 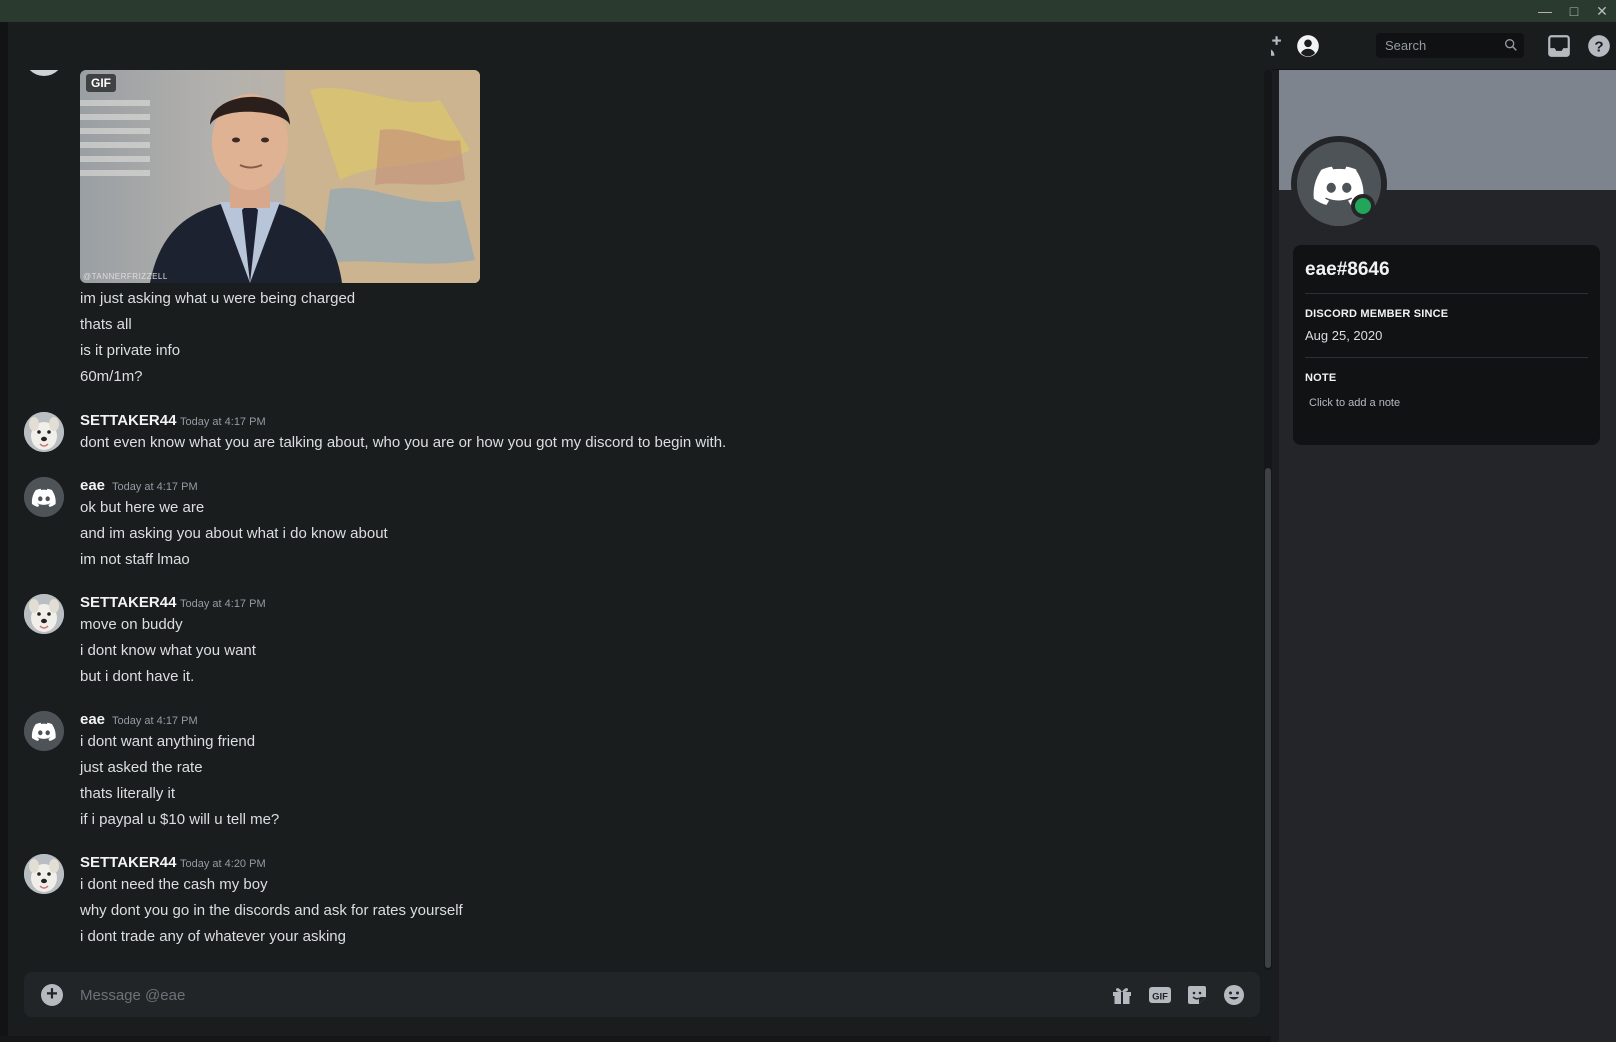 I want to click on bottom-strip, so click(x=635, y=1039).